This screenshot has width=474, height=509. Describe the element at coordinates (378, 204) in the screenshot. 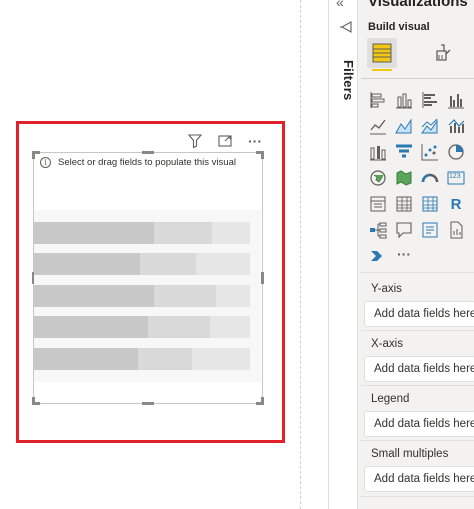

I see `slicer-icon` at that location.